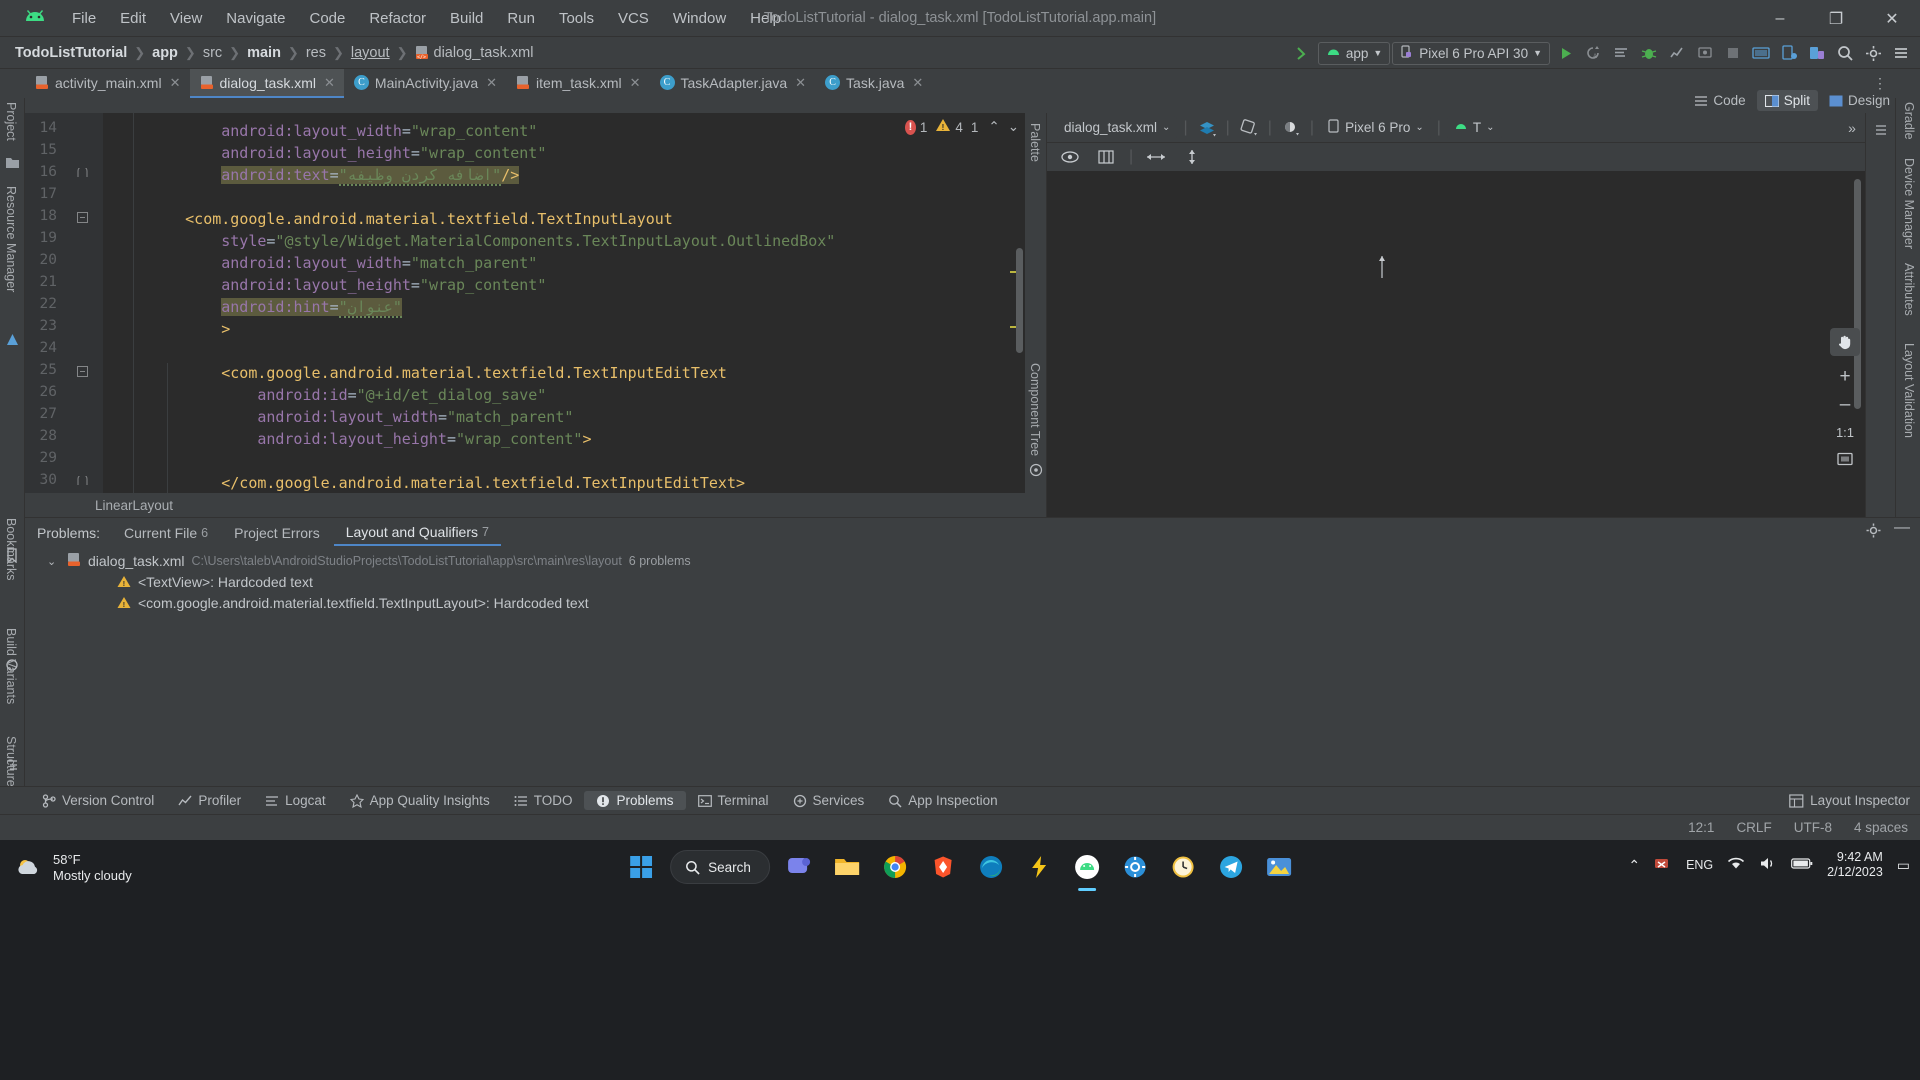 The width and height of the screenshot is (1920, 1080). Describe the element at coordinates (107, 83) in the screenshot. I see `tab-activity-main-xml: activity_main.xml ✕` at that location.